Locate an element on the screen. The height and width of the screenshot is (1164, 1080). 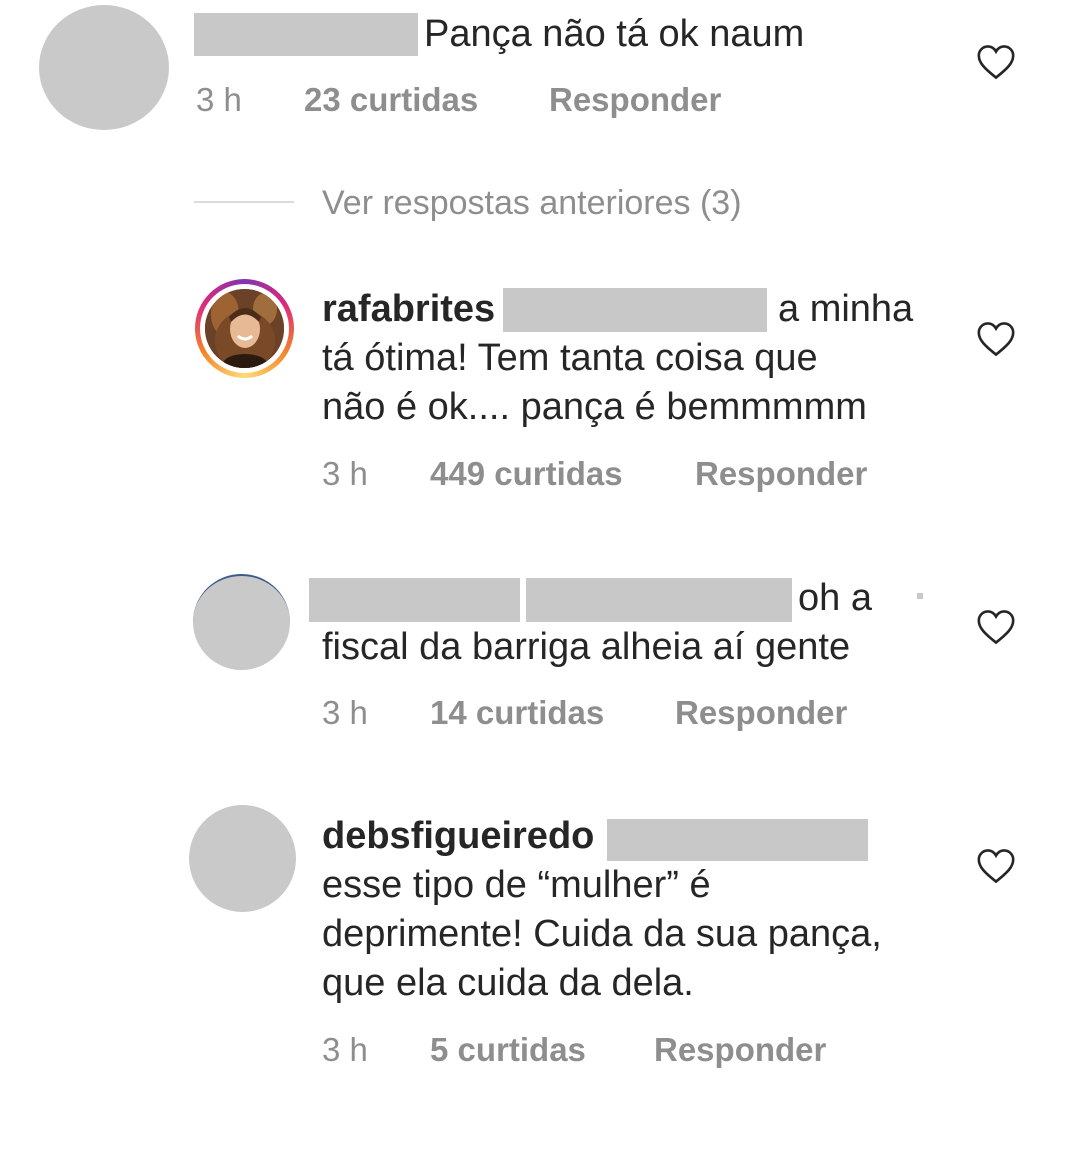
likes-count: 23 curtidas is located at coordinates (391, 100).